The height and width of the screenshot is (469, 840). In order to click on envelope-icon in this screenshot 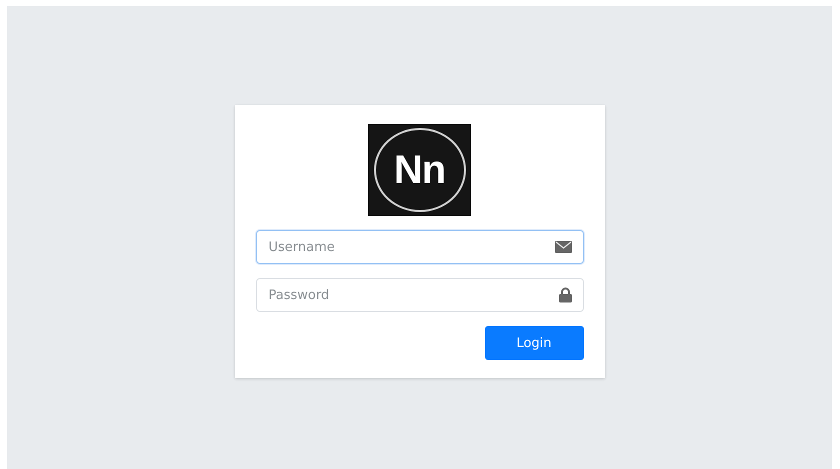, I will do `click(563, 247)`.